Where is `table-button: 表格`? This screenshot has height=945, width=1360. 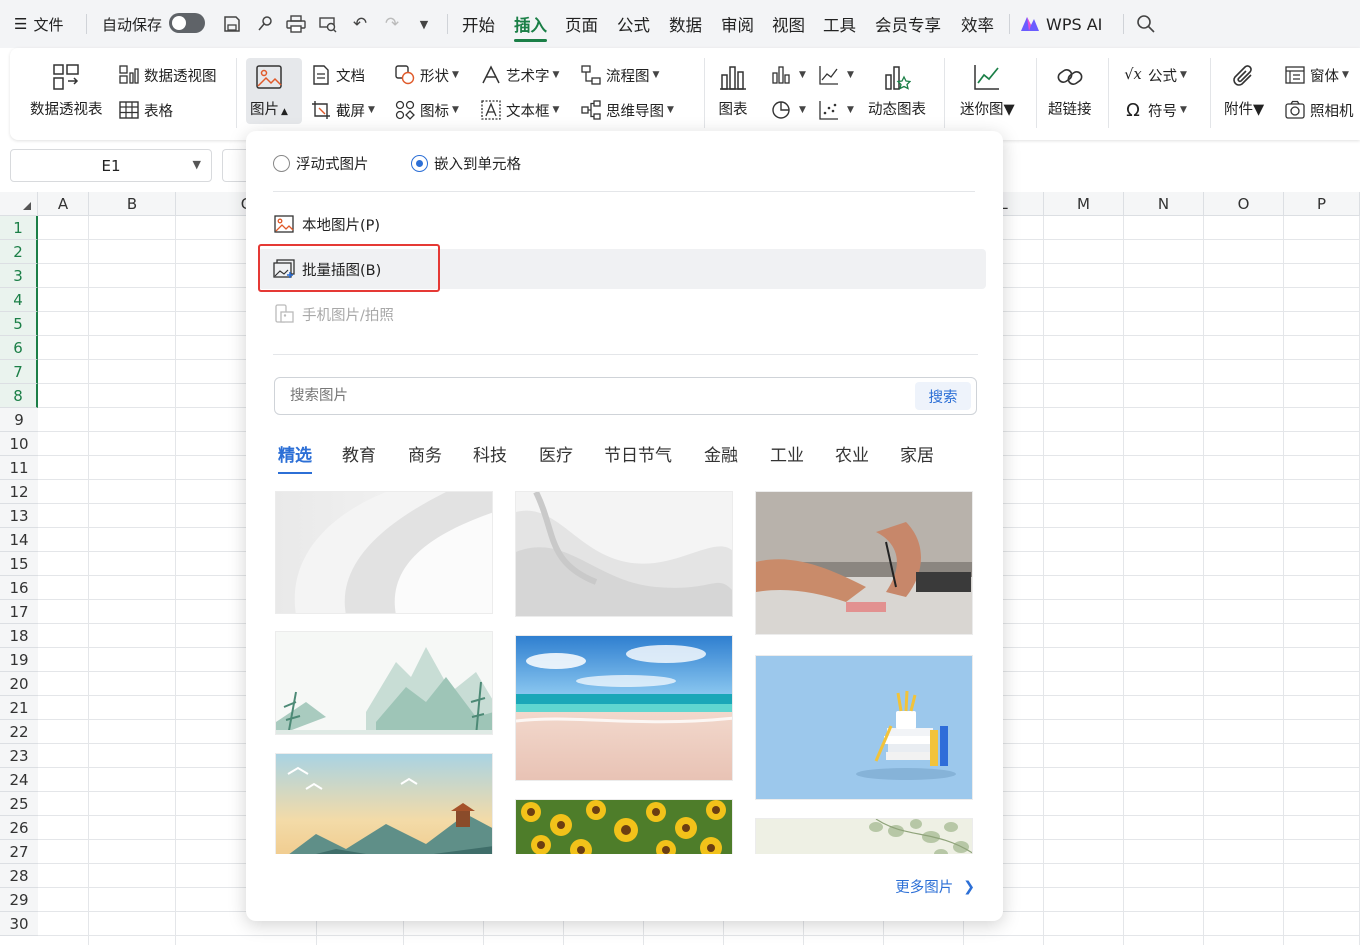
table-button: 表格 is located at coordinates (145, 110).